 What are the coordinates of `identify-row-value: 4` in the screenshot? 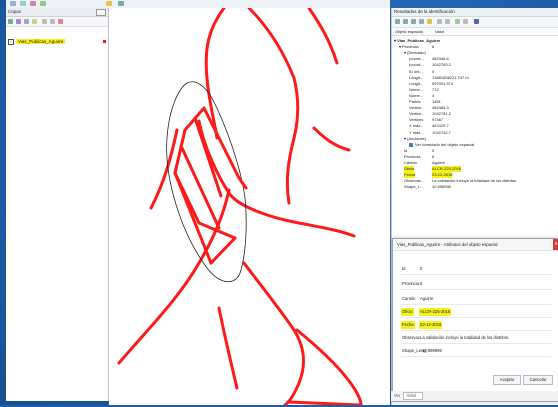 It's located at (433, 95).